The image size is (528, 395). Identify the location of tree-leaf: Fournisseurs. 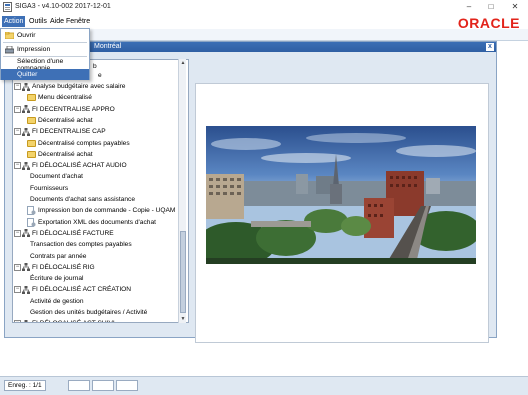
(49, 188).